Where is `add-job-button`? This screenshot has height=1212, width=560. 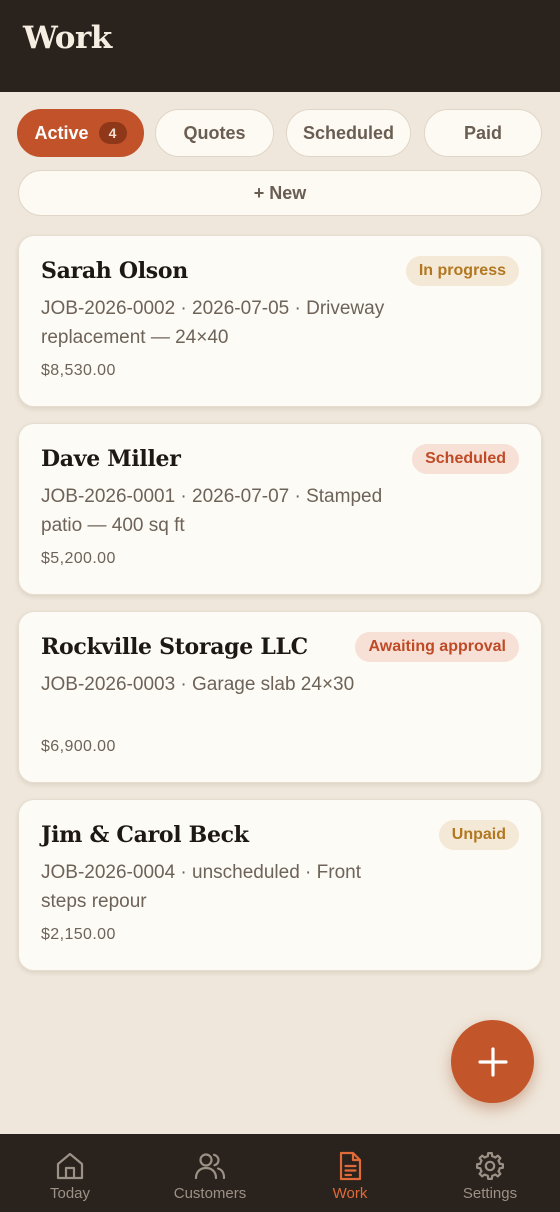
add-job-button is located at coordinates (492, 1061).